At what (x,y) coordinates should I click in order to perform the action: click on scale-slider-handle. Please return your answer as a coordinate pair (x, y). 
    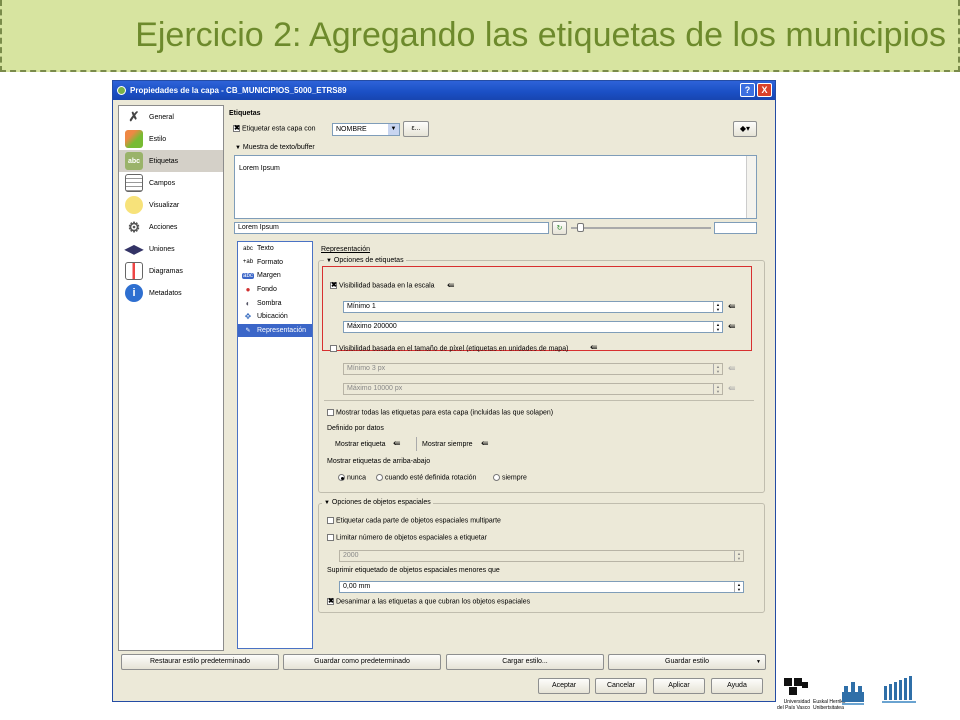
    Looking at the image, I should click on (580, 227).